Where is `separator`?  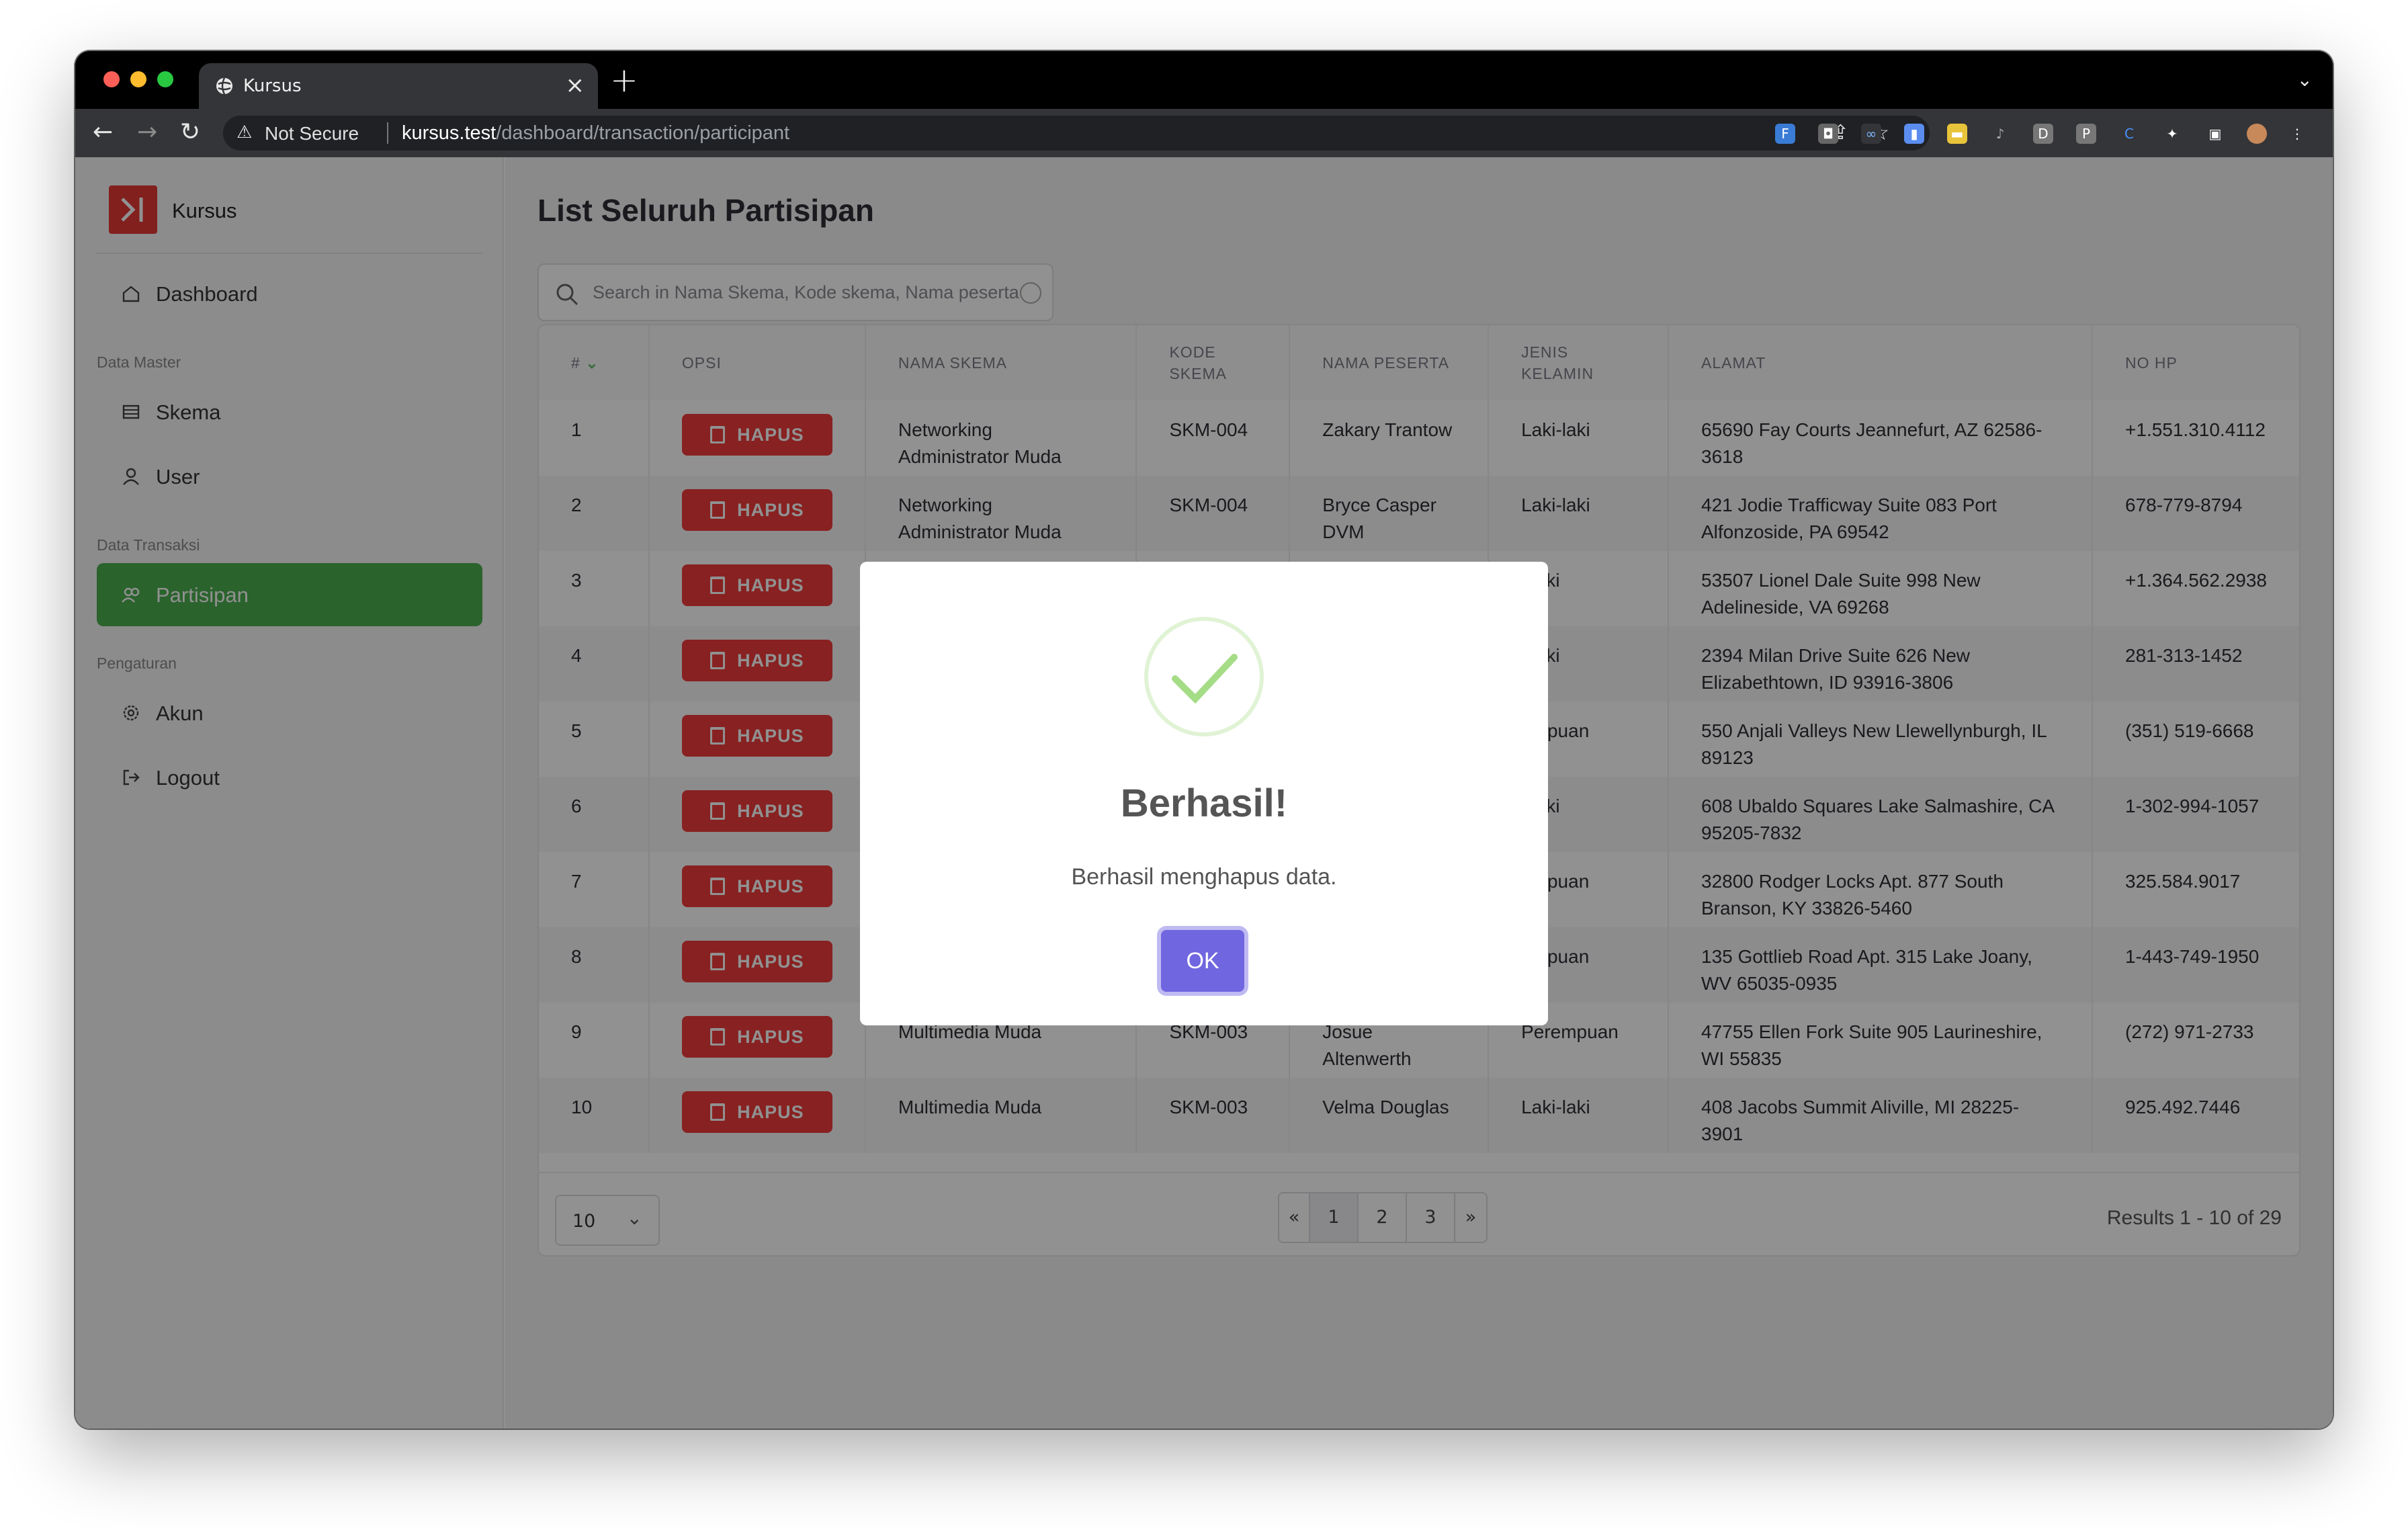
separator is located at coordinates (387, 133).